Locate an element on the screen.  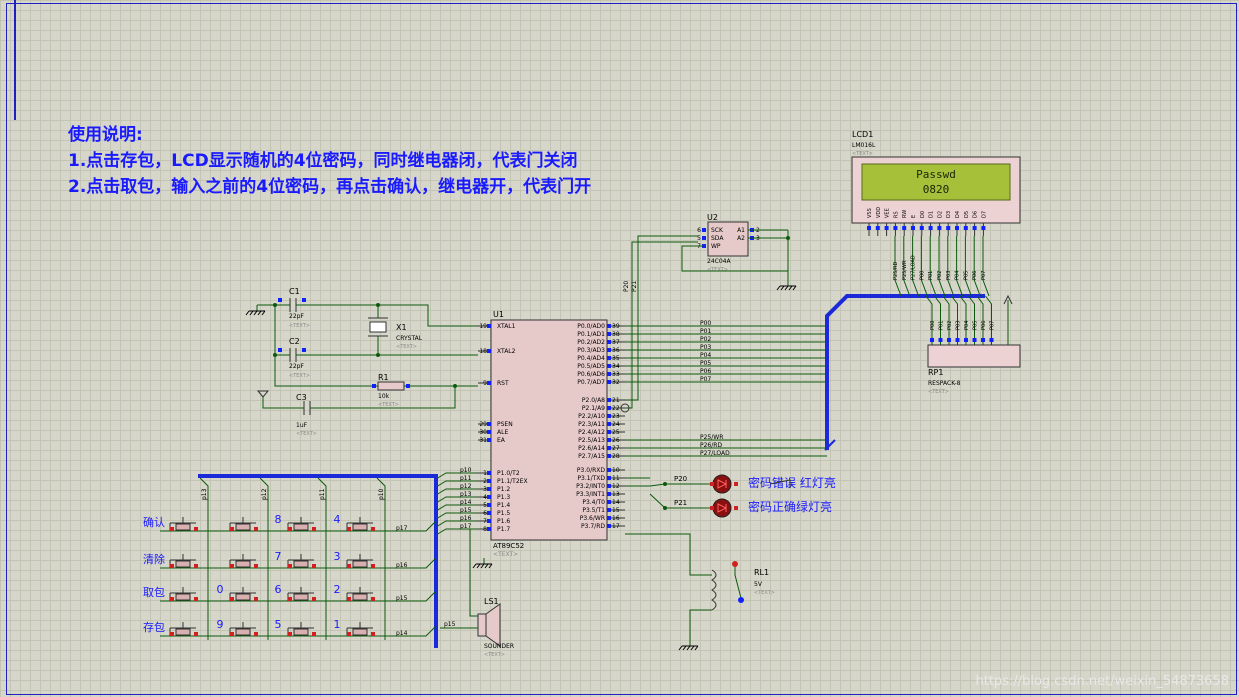
u1-pin-num: 38 is located at coordinates (616, 334).